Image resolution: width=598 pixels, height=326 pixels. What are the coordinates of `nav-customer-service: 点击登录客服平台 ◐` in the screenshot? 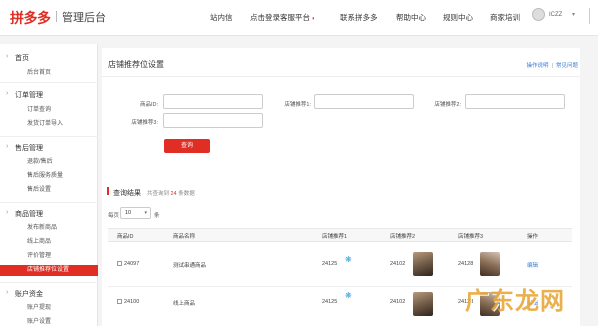 It's located at (283, 17).